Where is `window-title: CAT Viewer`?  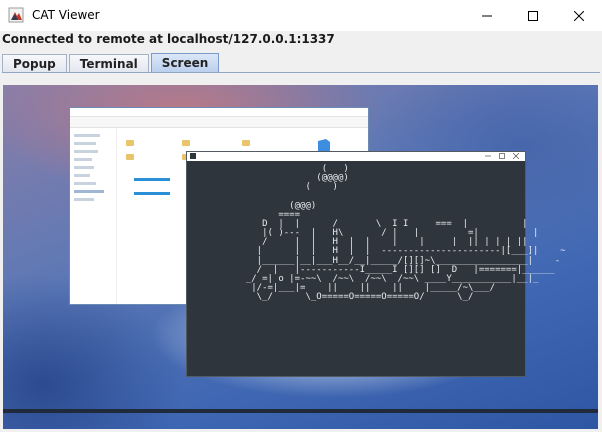
window-title: CAT Viewer is located at coordinates (66, 15).